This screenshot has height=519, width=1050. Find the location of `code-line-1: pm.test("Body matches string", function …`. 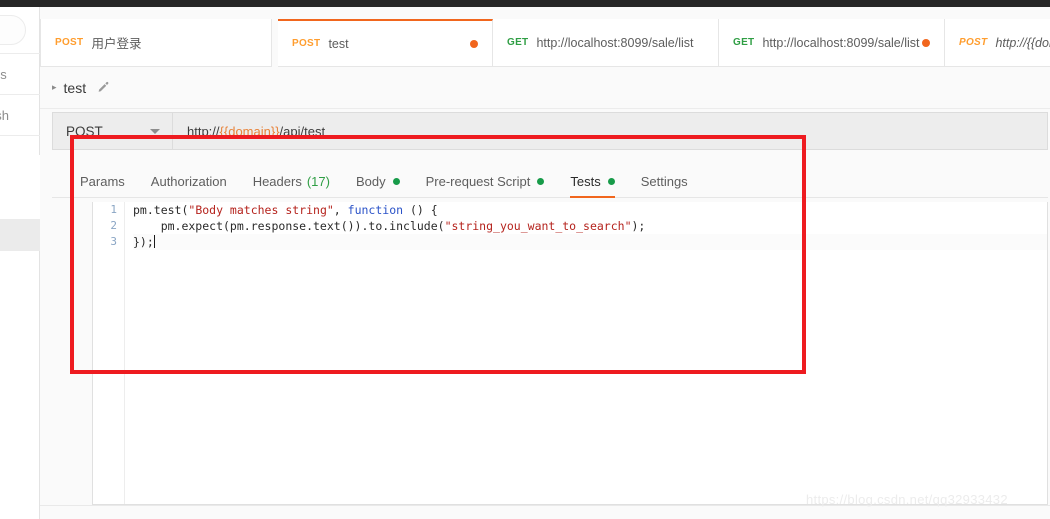

code-line-1: pm.test("Body matches string", function … is located at coordinates (590, 210).